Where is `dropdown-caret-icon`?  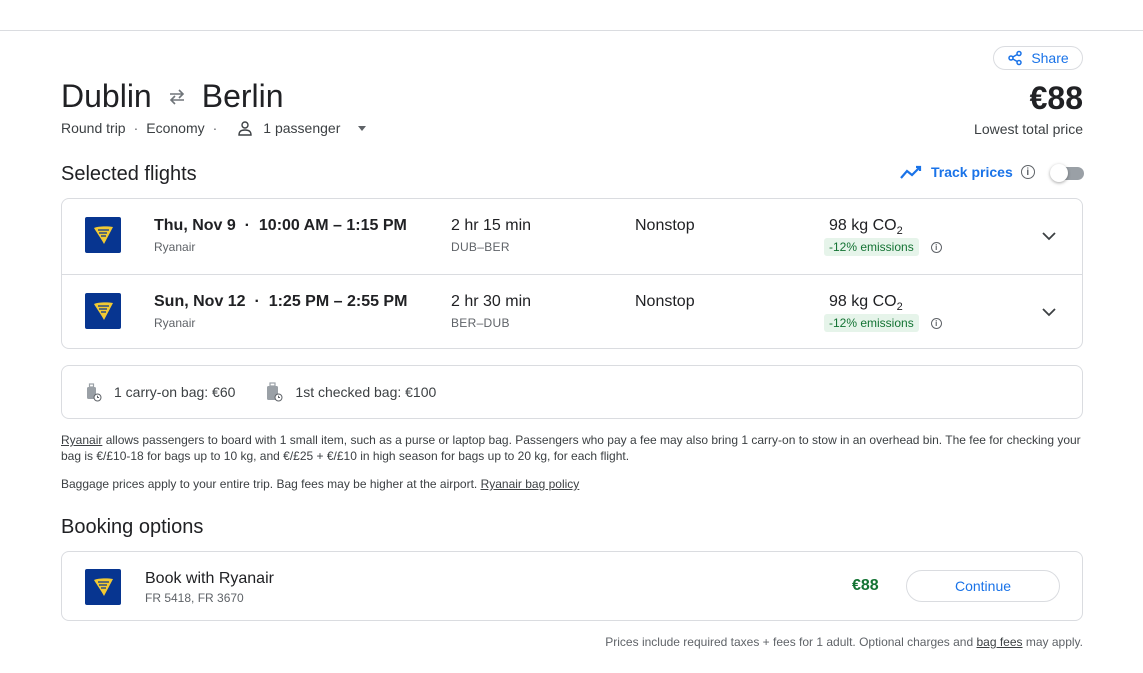 dropdown-caret-icon is located at coordinates (362, 128).